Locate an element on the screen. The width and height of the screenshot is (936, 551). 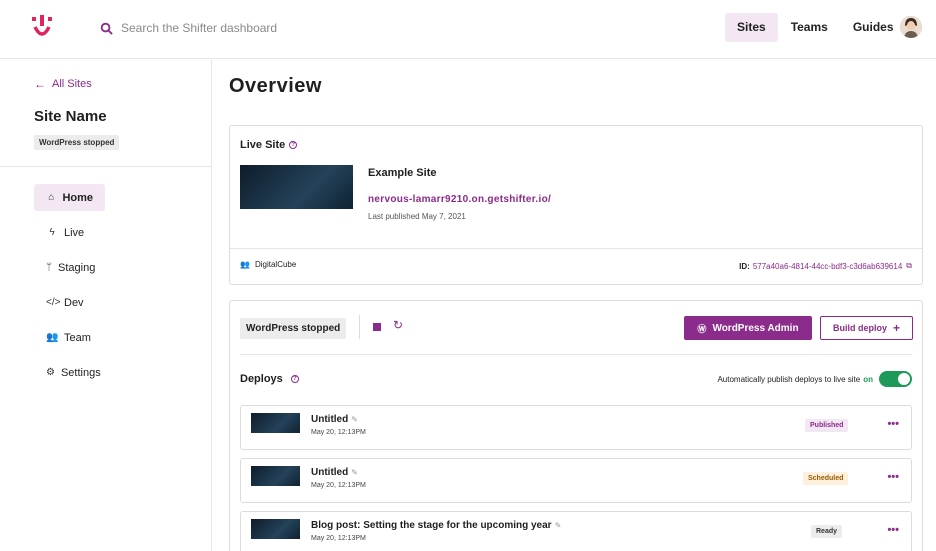
page-title: Overview is located at coordinates (275, 86).